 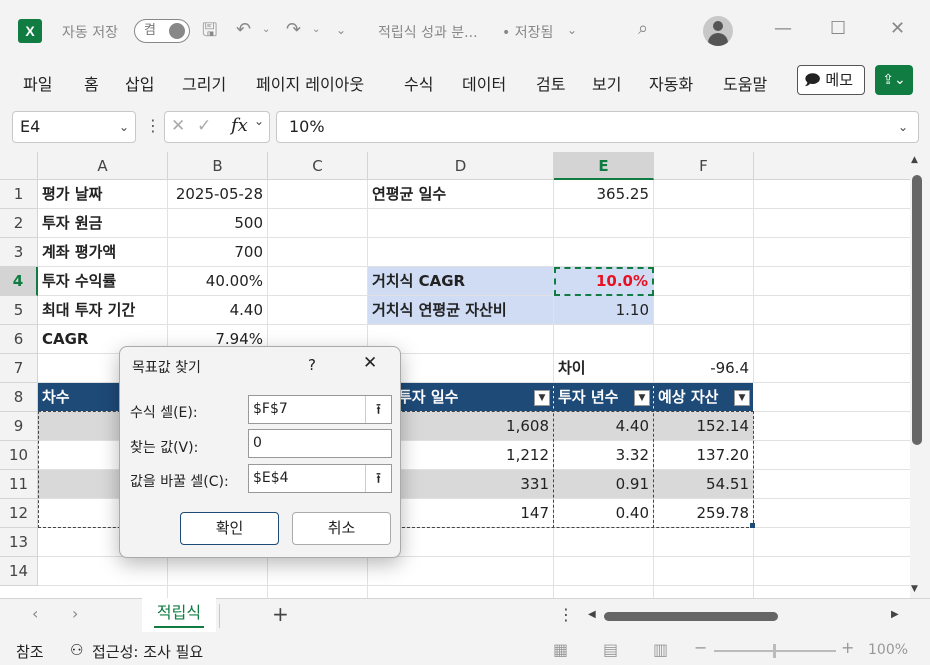 I want to click on maximize-icon: ☐, so click(x=838, y=29).